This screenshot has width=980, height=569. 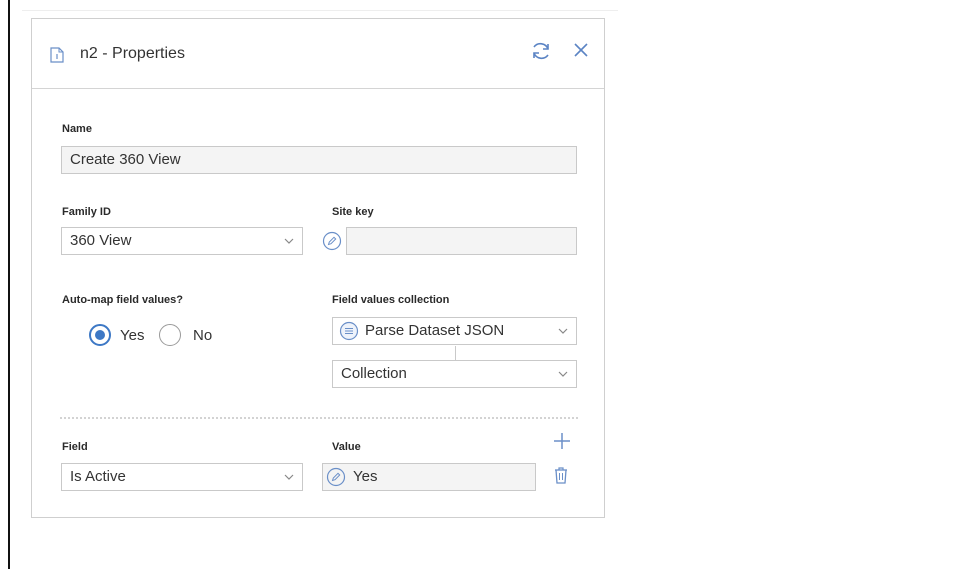 I want to click on site-key-label: Site key, so click(x=353, y=212).